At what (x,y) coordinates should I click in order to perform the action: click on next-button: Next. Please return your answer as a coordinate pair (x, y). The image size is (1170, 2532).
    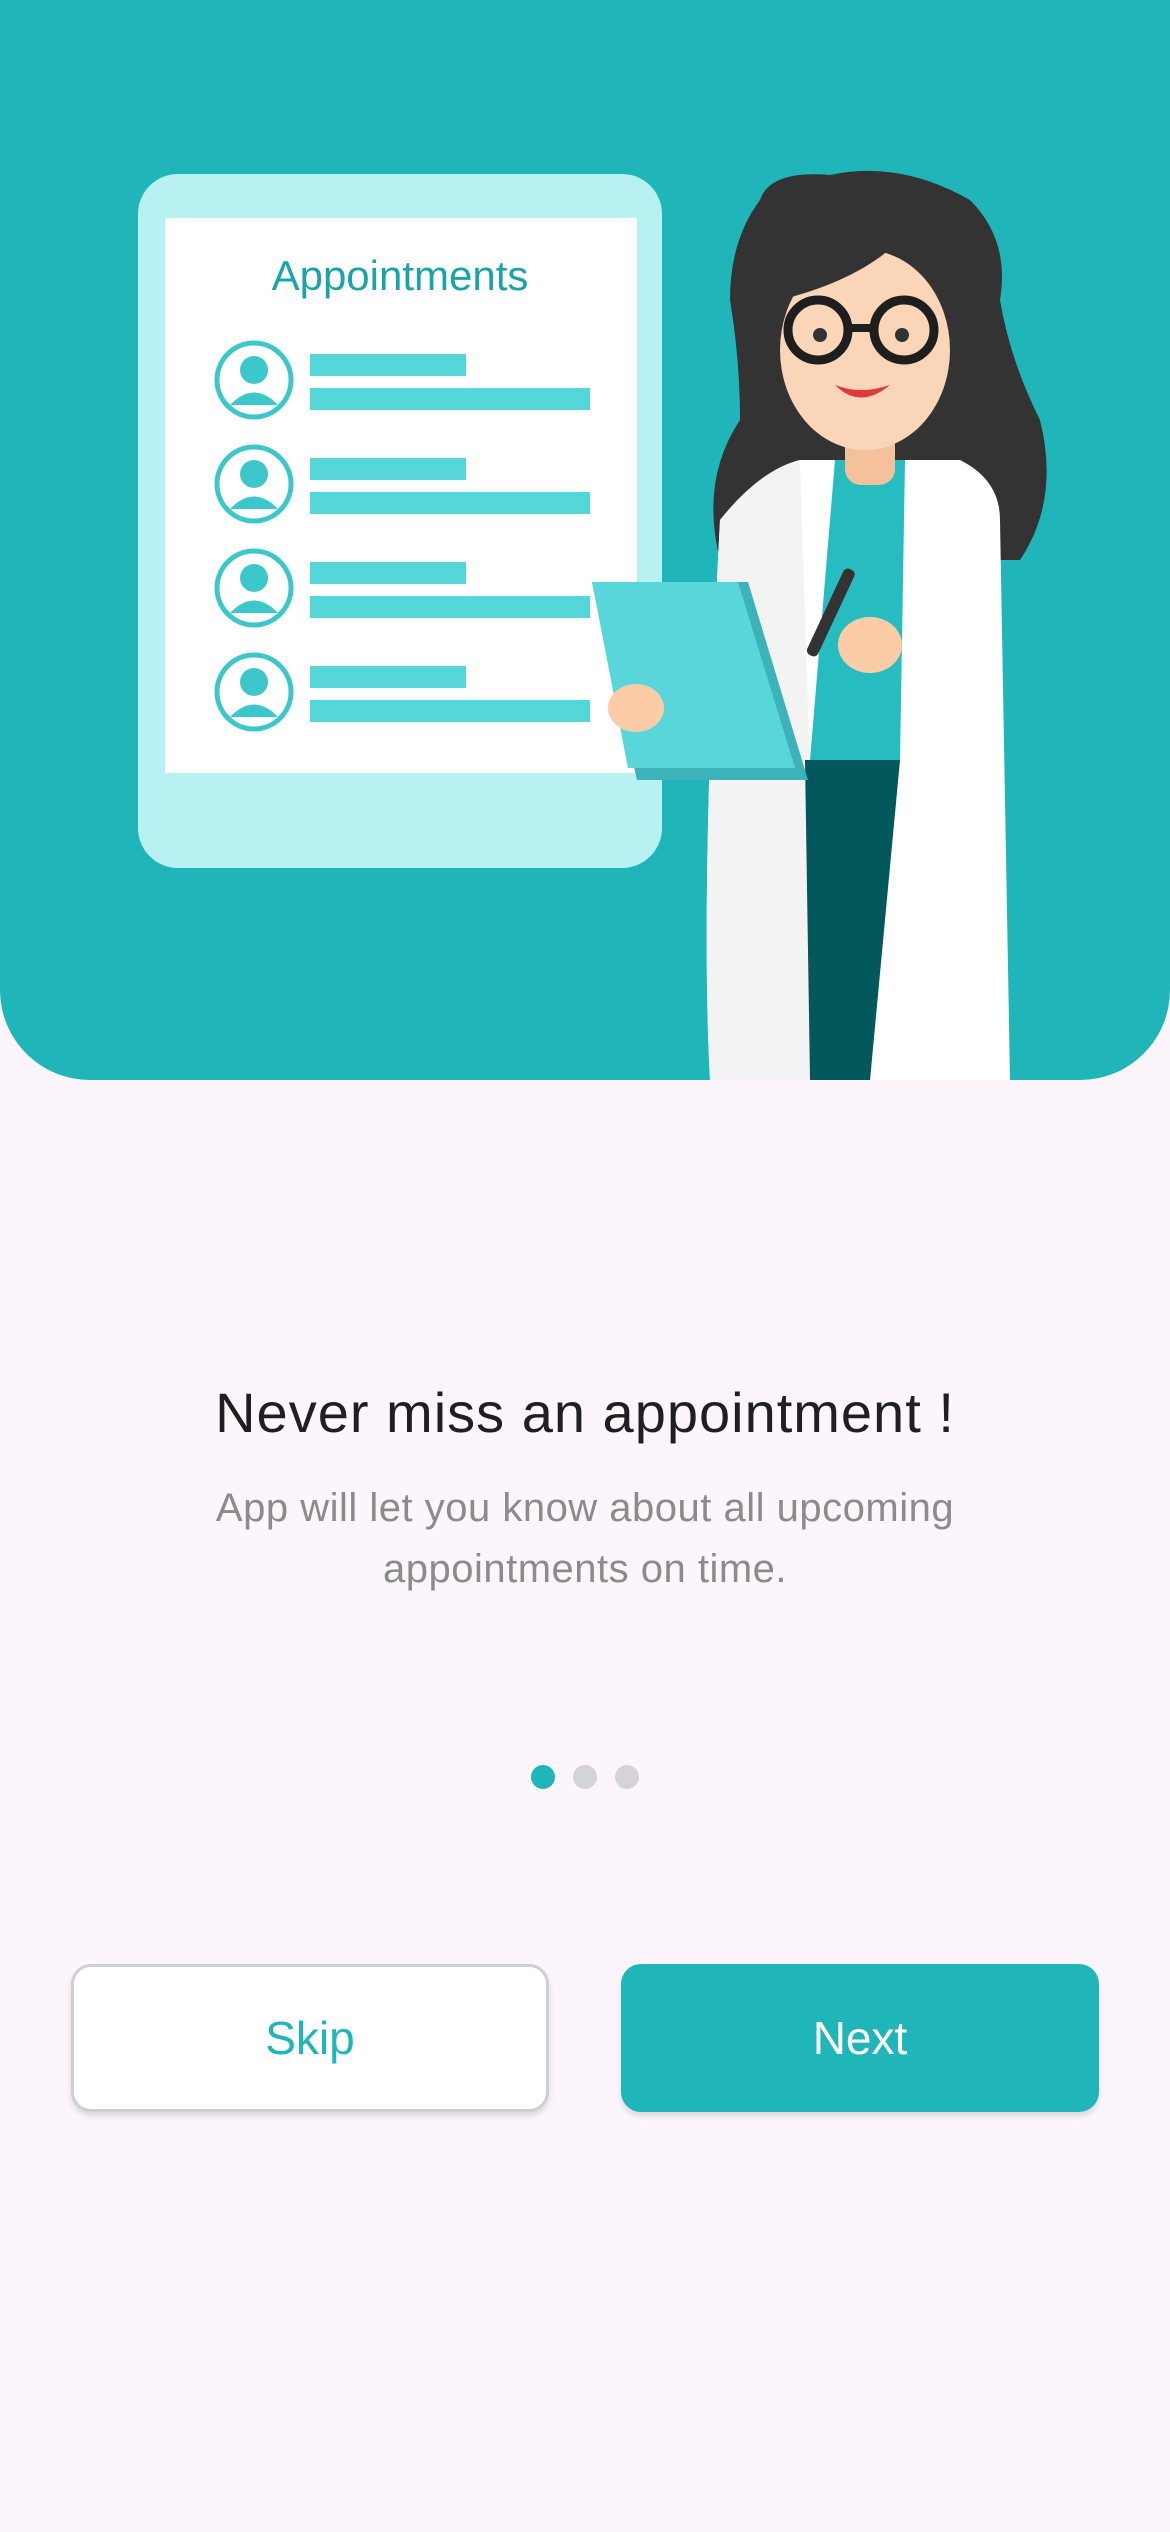
    Looking at the image, I should click on (860, 2038).